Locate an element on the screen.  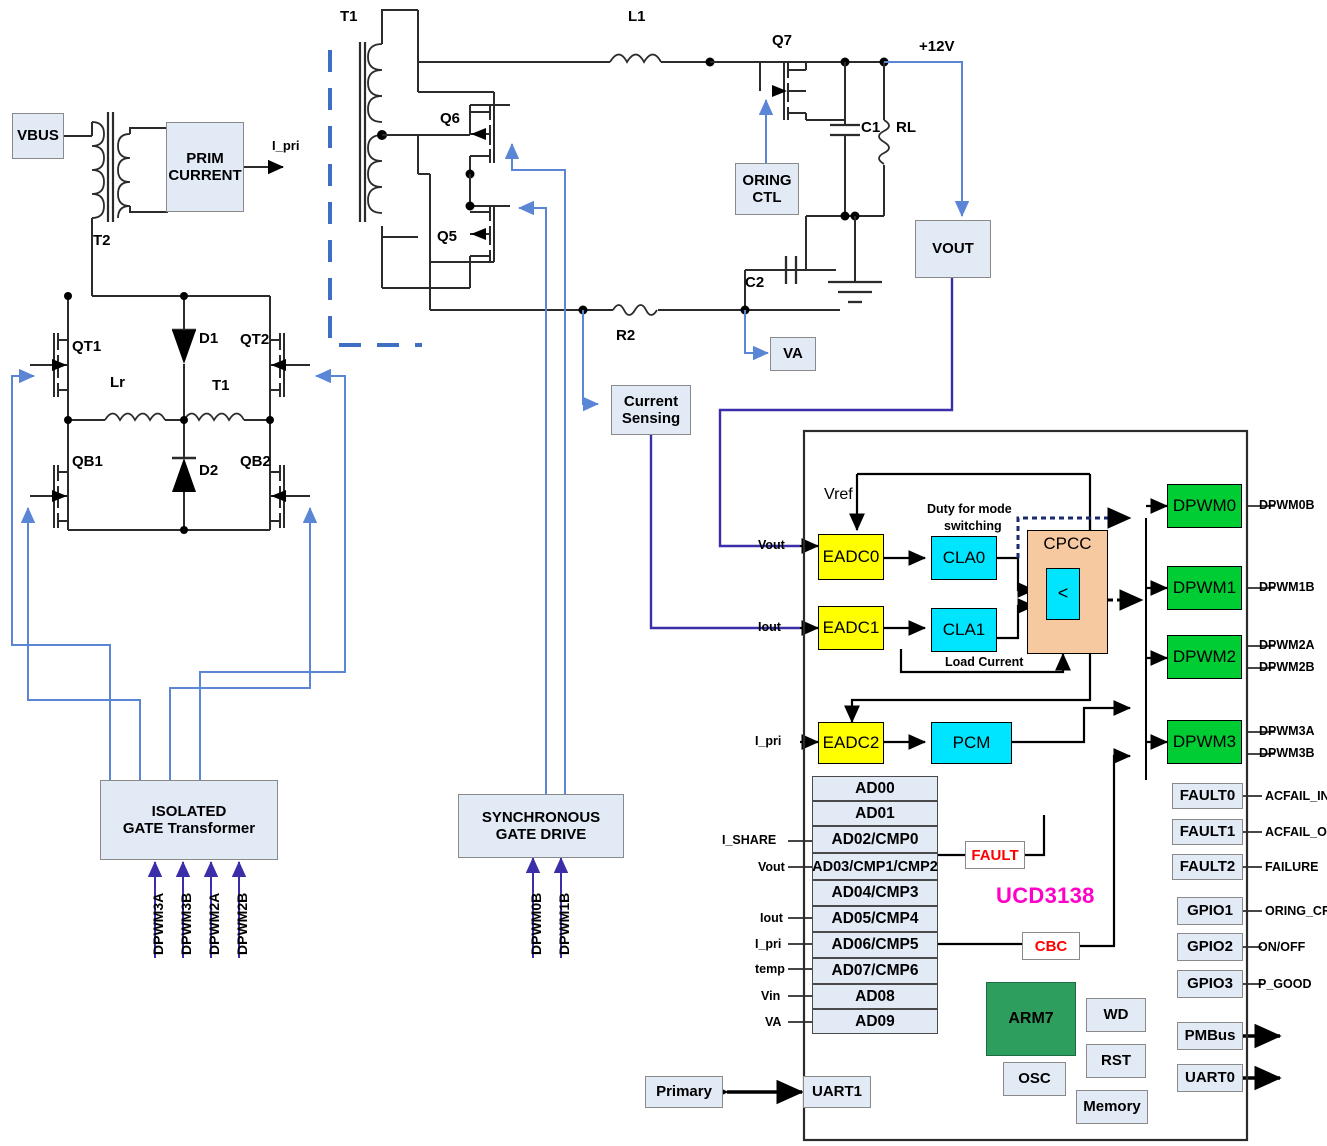
pin-label-dpwm3a: DPWM3A is located at coordinates (158, 923).